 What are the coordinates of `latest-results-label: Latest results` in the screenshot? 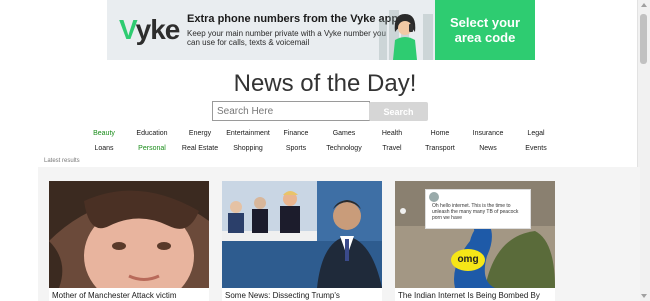 It's located at (62, 161).